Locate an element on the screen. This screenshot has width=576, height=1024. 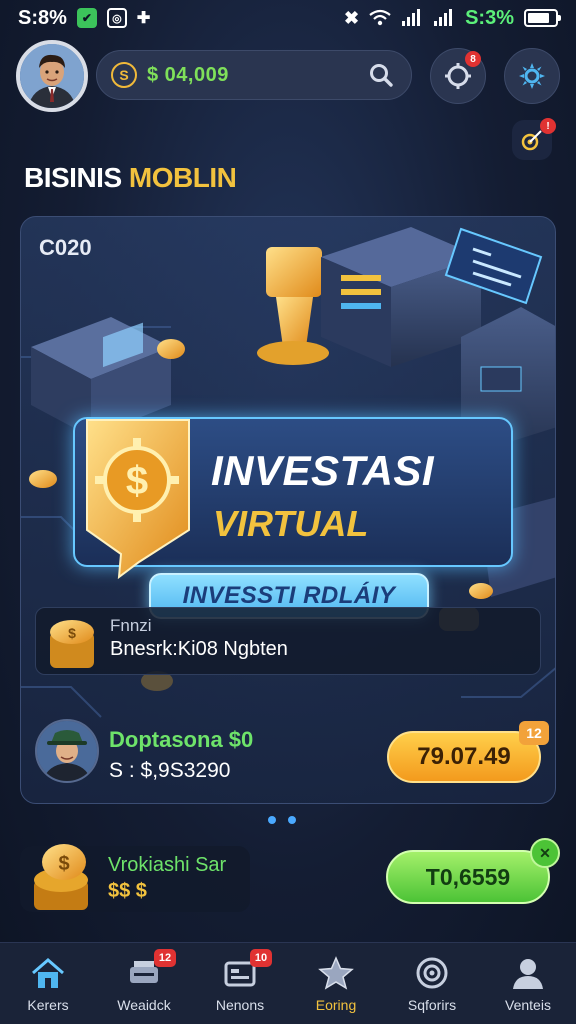
search-icon is located at coordinates (381, 75).